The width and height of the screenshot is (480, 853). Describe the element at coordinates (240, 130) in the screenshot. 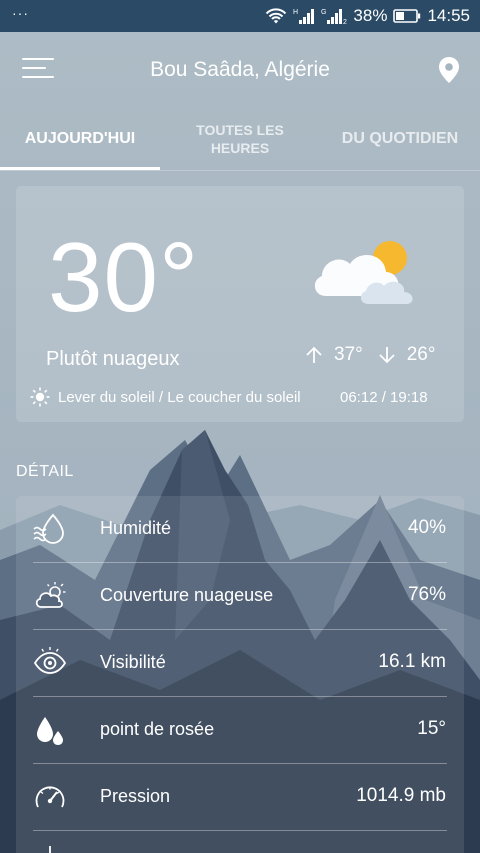

I see `tab-hourly-label-line1: TOUTES LES` at that location.